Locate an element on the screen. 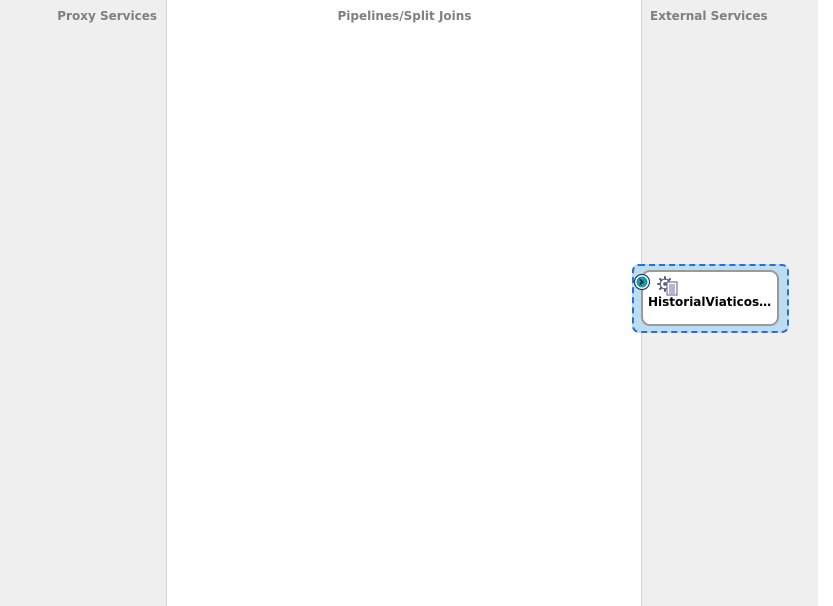  pipelines-title: Pipelines/Split Joins is located at coordinates (404, 16).